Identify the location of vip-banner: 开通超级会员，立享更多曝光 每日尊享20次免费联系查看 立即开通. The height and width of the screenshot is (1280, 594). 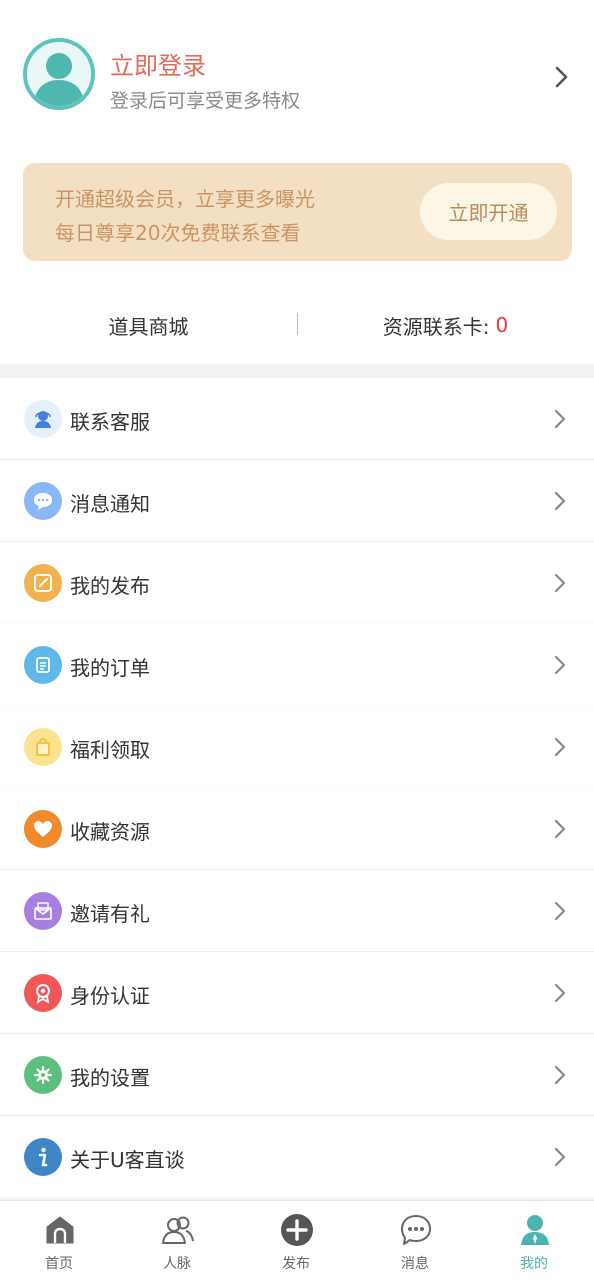
(297, 212).